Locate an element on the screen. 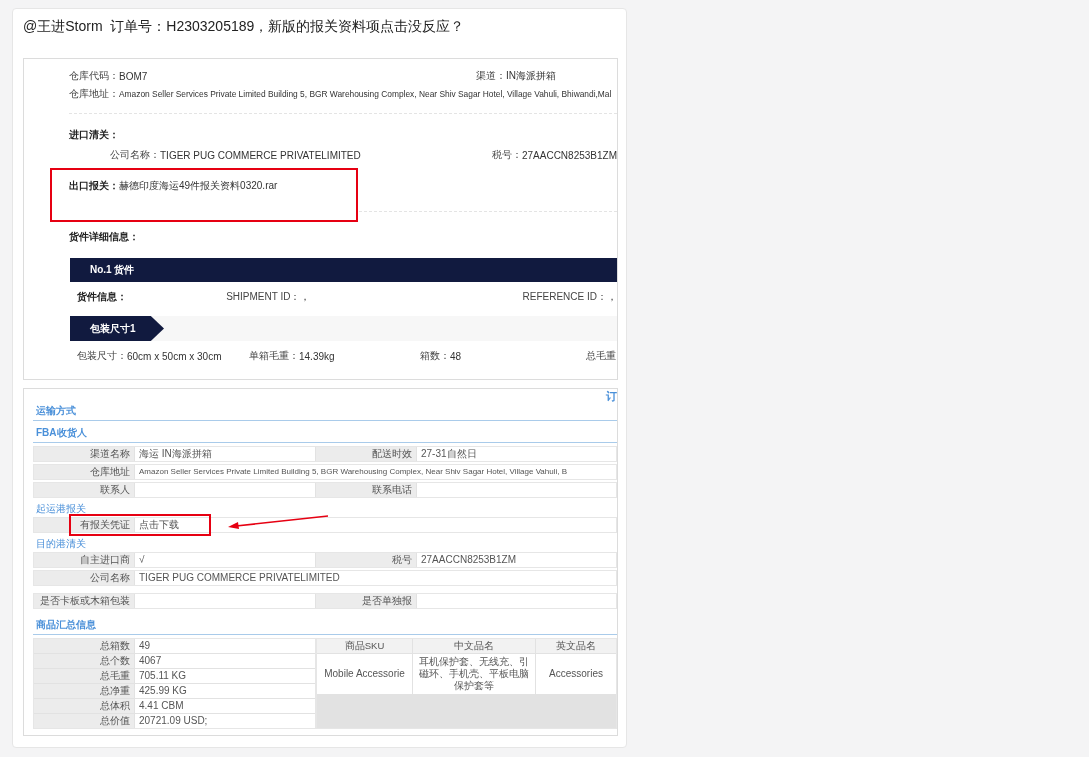 This screenshot has width=1089, height=757. table-label-cell: 是否单独报 is located at coordinates (366, 601).